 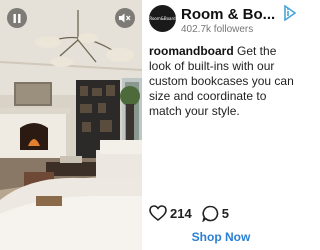 I want to click on brand-logo-text: Room&Board, so click(x=162, y=18).